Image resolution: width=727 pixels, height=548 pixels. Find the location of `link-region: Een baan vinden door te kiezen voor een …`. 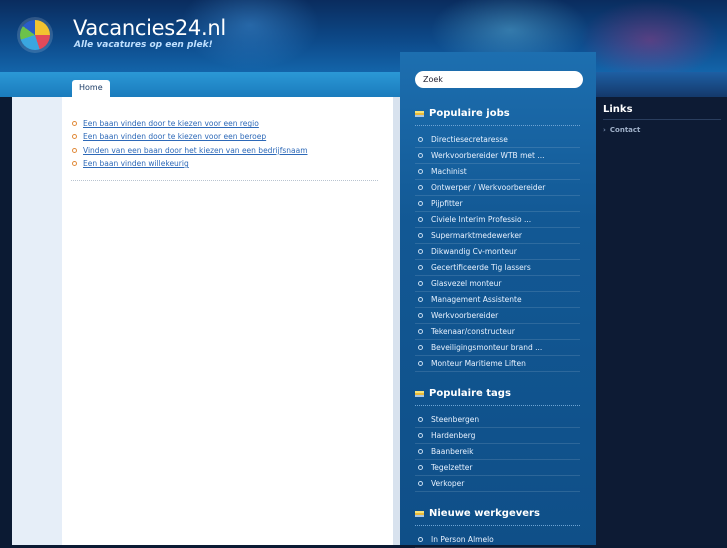

link-region: Een baan vinden door te kiezen voor een … is located at coordinates (171, 123).